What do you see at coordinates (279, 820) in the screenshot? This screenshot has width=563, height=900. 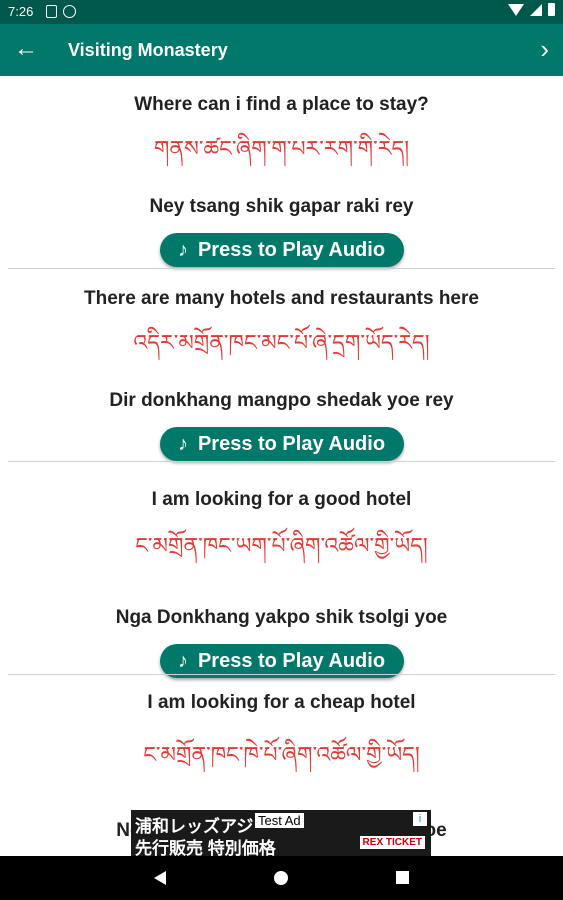 I see `ad-test-label: Test Ad` at bounding box center [279, 820].